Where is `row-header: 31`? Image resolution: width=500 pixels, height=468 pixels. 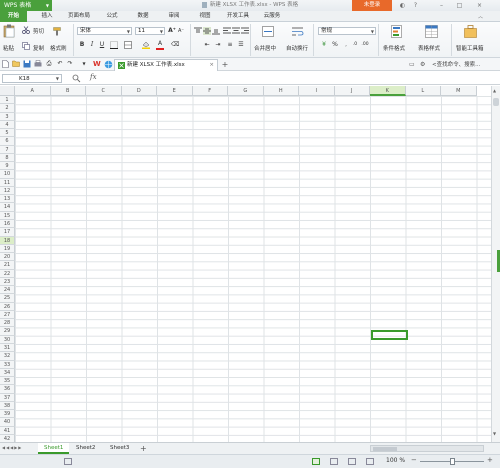 row-header: 31 is located at coordinates (7, 348).